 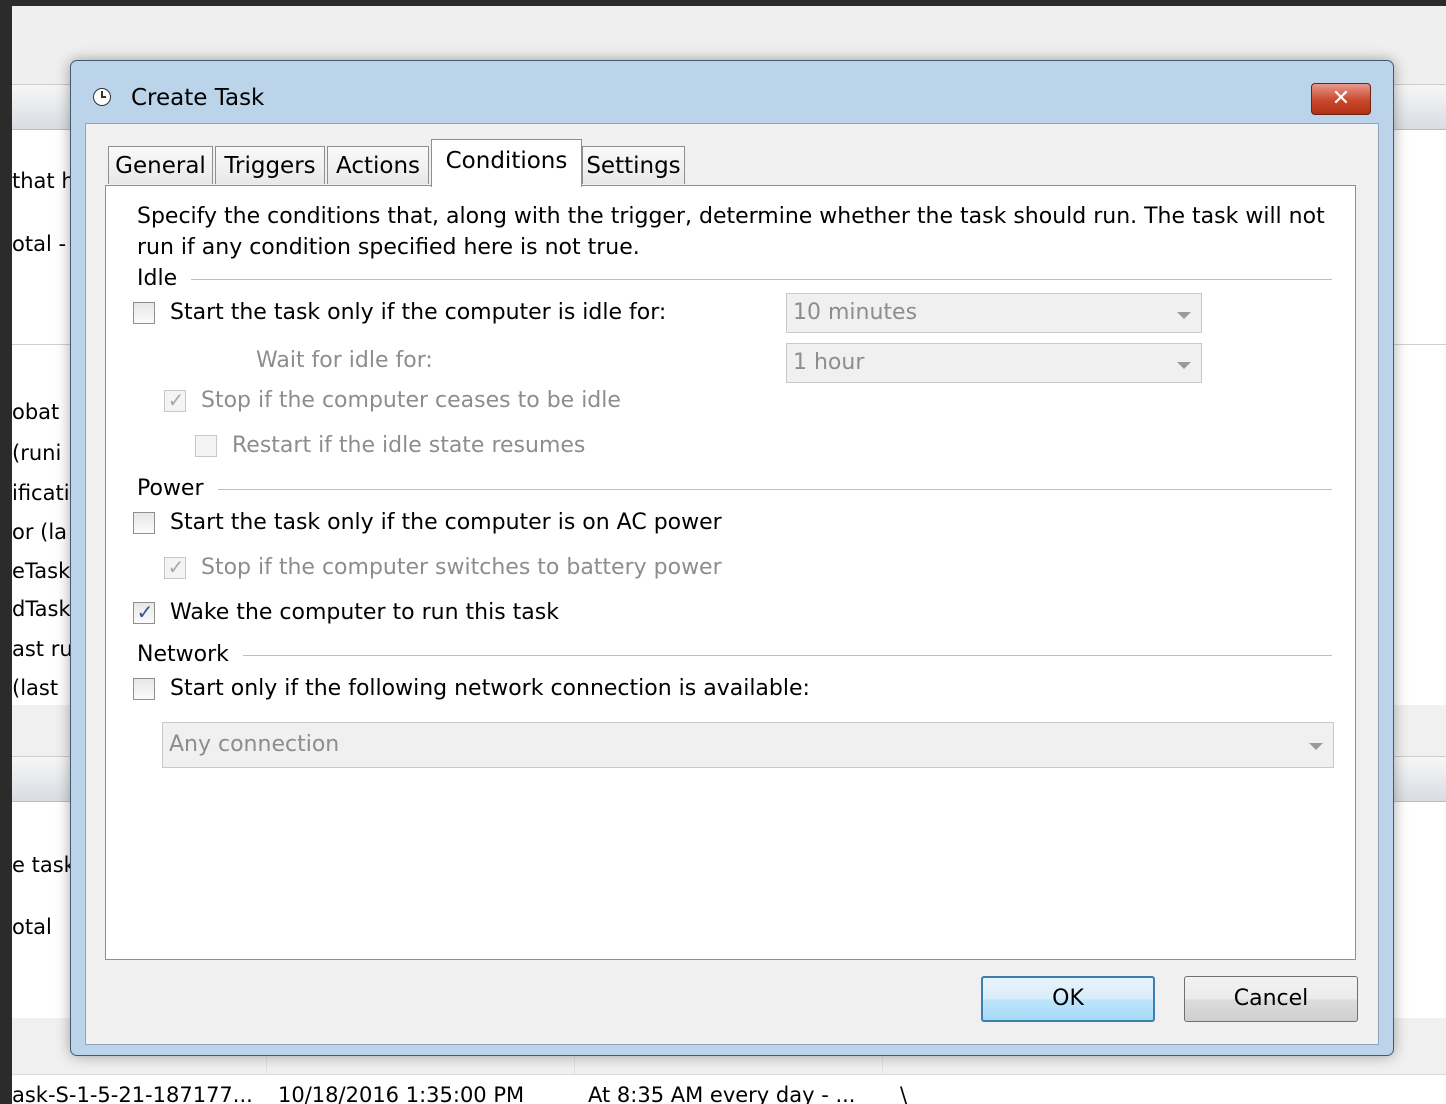 What do you see at coordinates (855, 312) in the screenshot?
I see `idle-duration-value: 10 minutes` at bounding box center [855, 312].